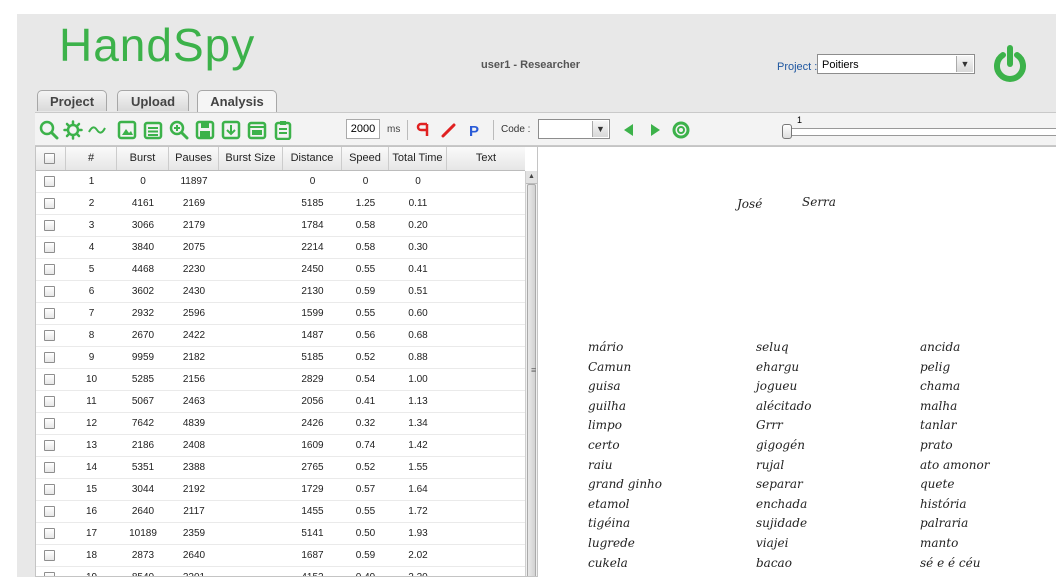 The width and height of the screenshot is (1056, 577). Describe the element at coordinates (194, 158) in the screenshot. I see `column-header: Pauses` at that location.